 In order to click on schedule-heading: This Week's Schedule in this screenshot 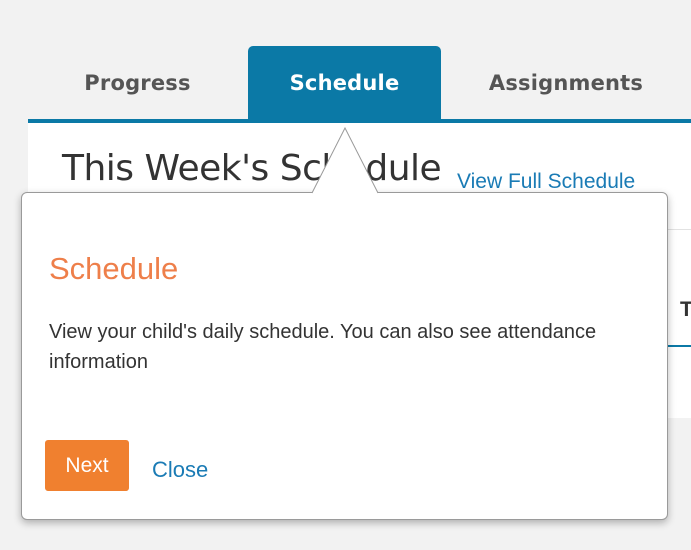, I will do `click(252, 168)`.